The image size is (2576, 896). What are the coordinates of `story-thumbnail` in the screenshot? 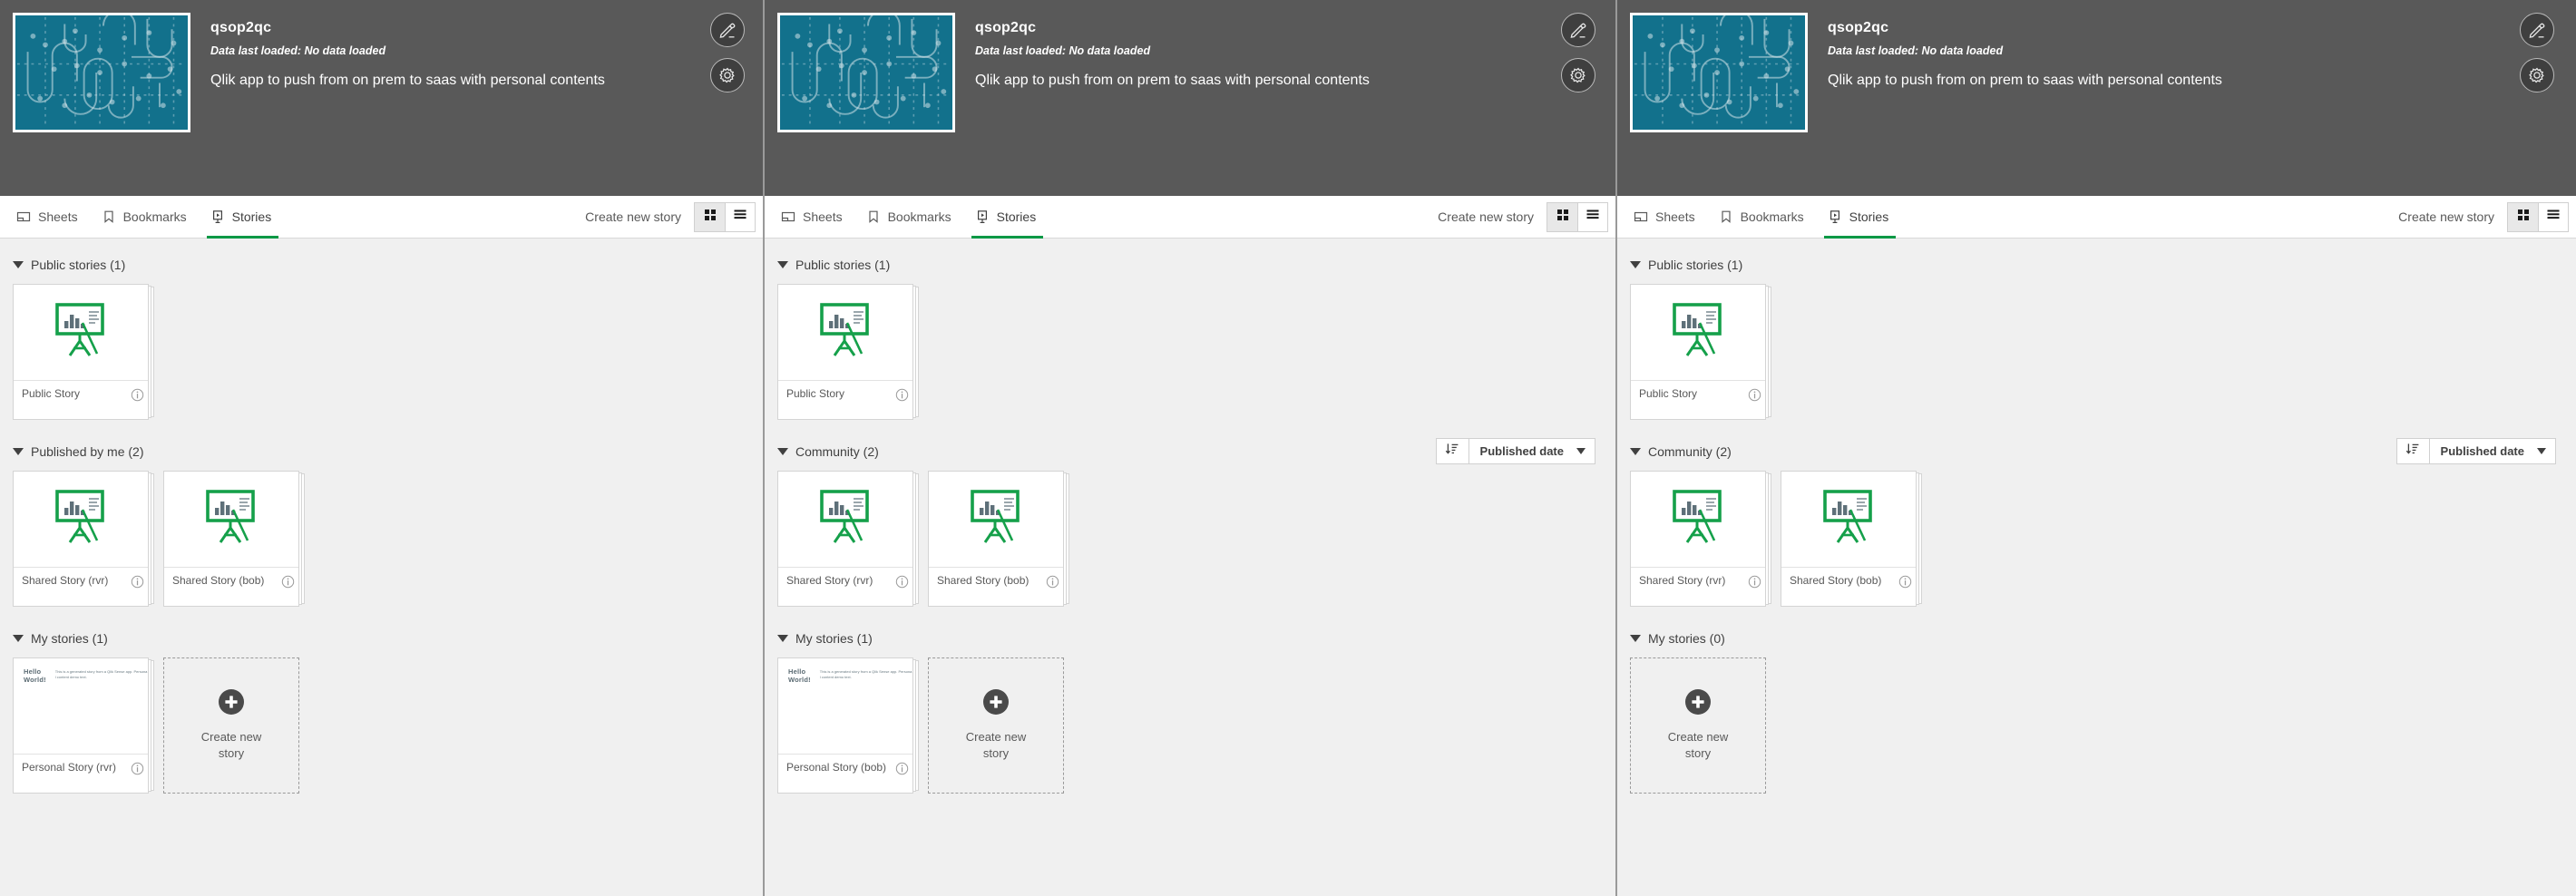 It's located at (996, 520).